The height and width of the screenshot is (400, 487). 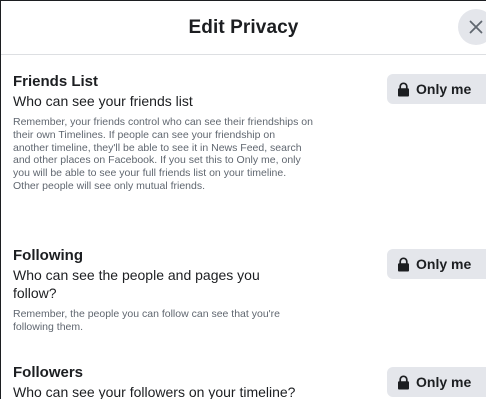 I want to click on friends-list-privacy-button: Only me, so click(x=436, y=89).